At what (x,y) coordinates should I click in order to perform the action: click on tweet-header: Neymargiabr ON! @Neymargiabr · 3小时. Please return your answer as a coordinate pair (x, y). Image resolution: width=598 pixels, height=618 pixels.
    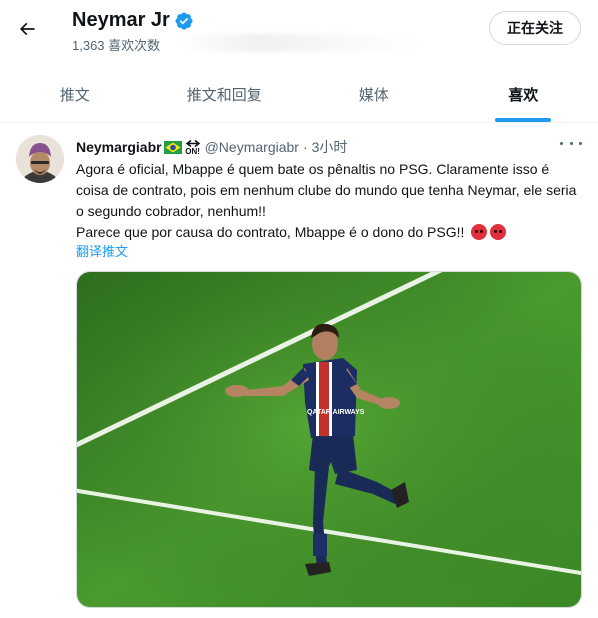
    Looking at the image, I should click on (211, 147).